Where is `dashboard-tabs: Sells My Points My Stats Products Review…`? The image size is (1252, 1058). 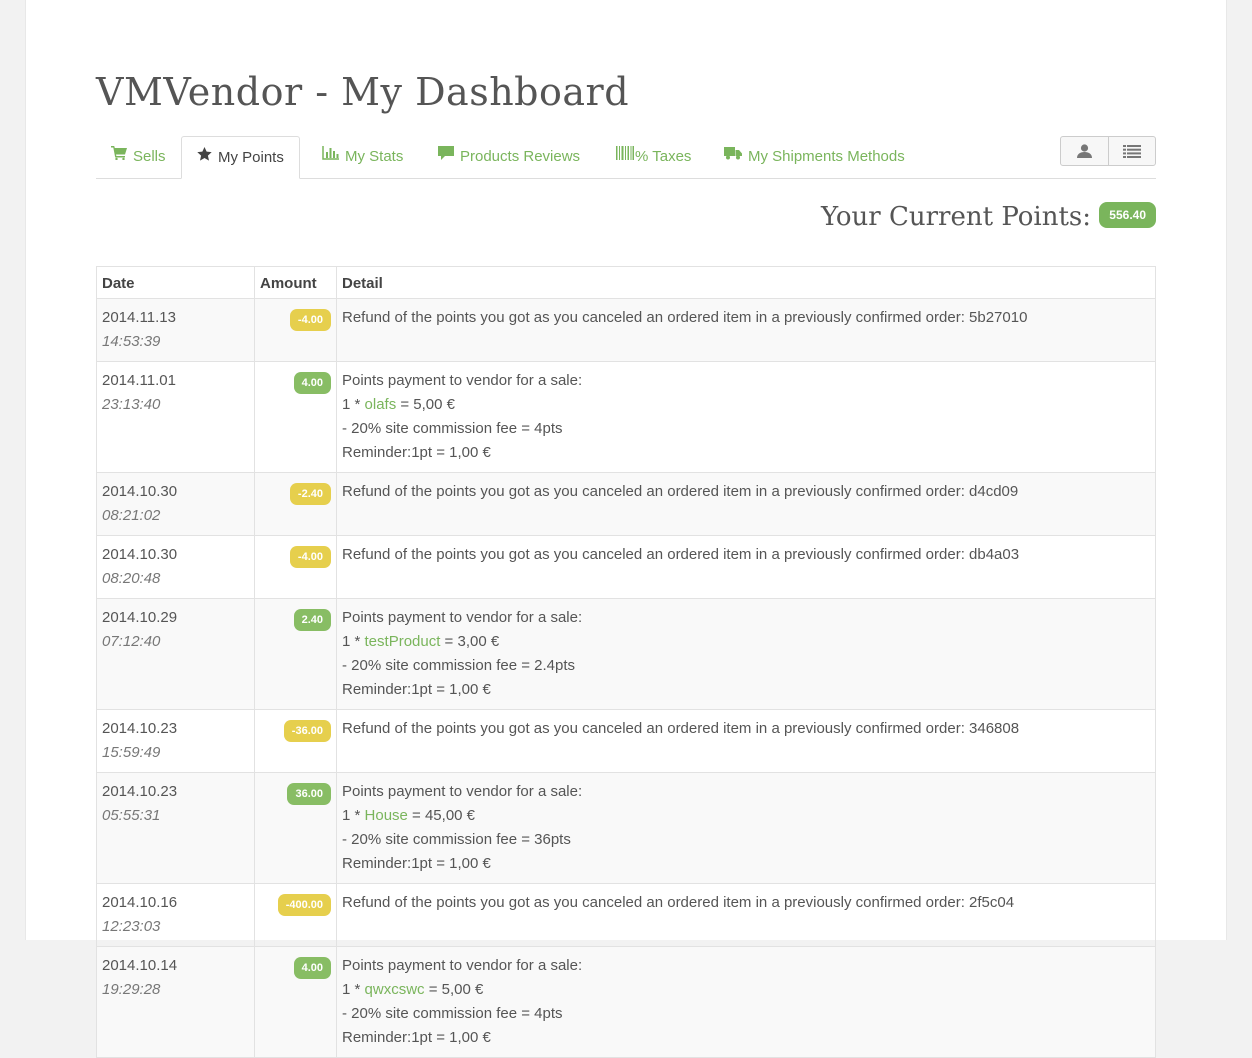 dashboard-tabs: Sells My Points My Stats Products Review… is located at coordinates (626, 157).